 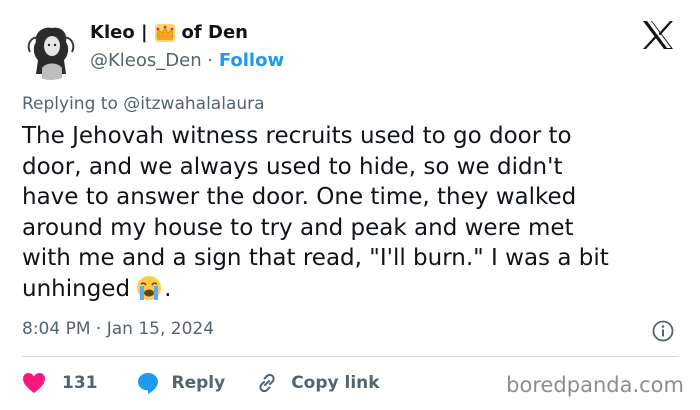 I want to click on author-name-part2: of Den, so click(x=214, y=32).